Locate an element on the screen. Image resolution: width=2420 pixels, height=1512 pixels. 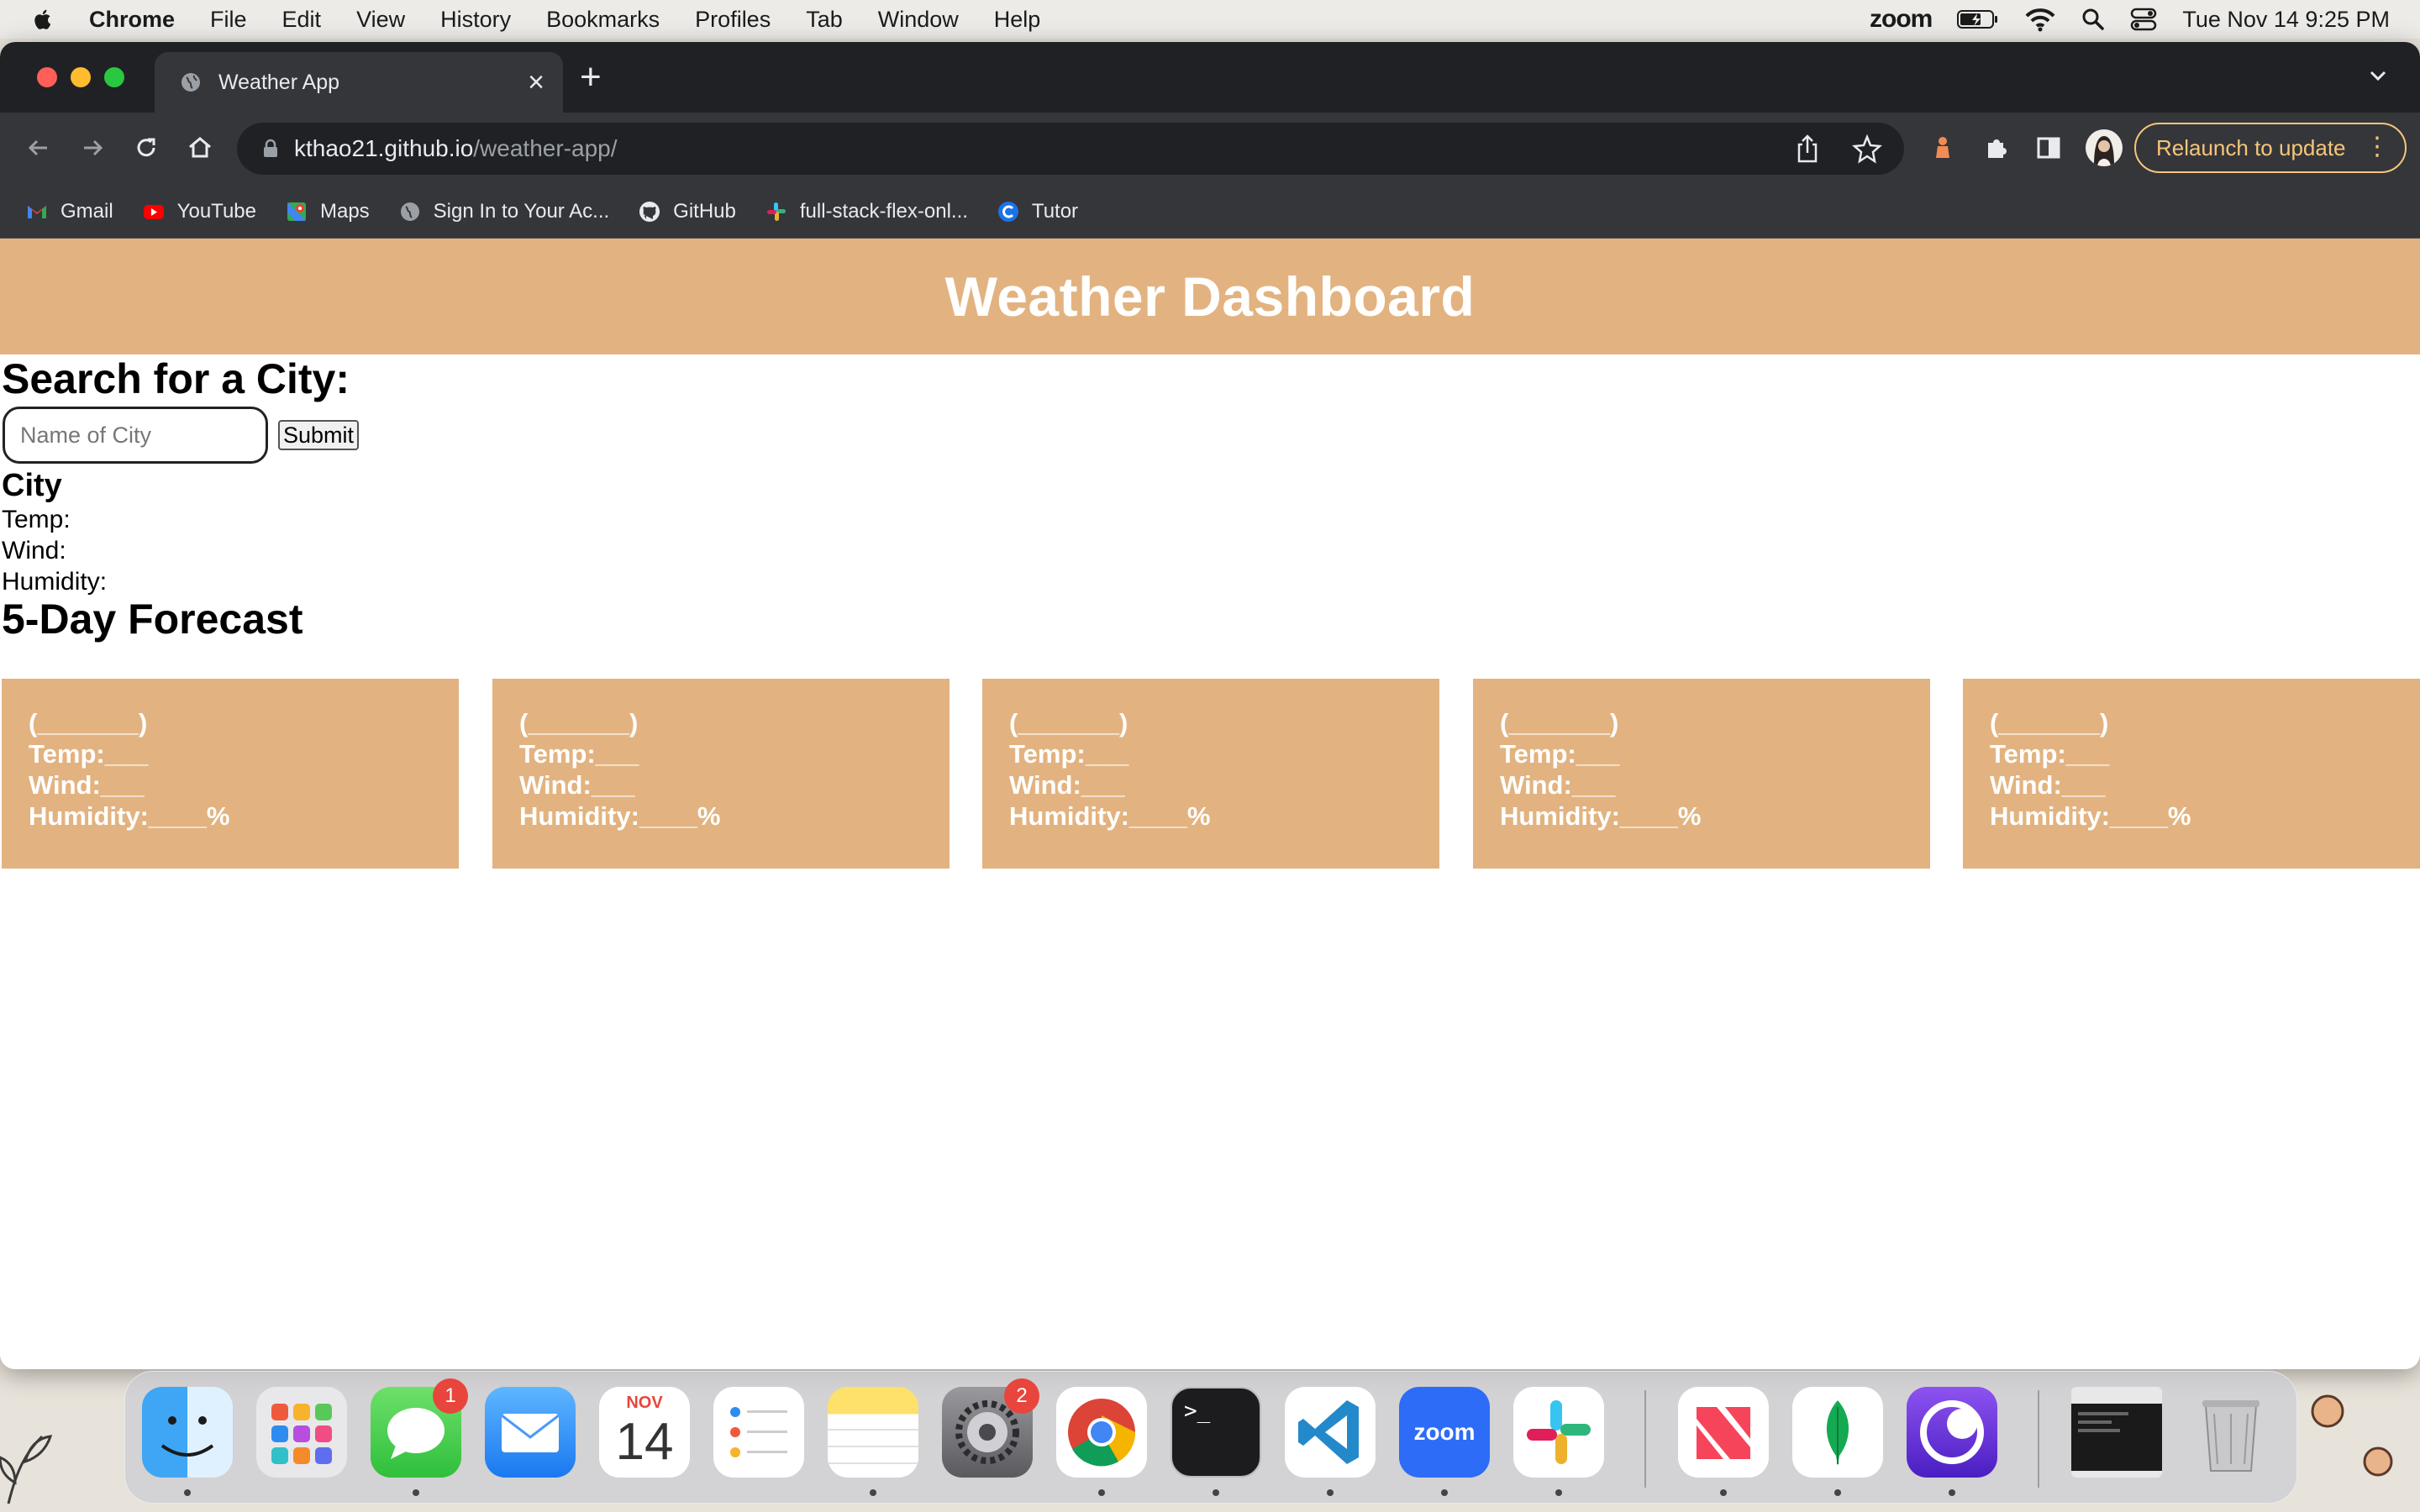
launchpad-icon is located at coordinates (301, 1432).